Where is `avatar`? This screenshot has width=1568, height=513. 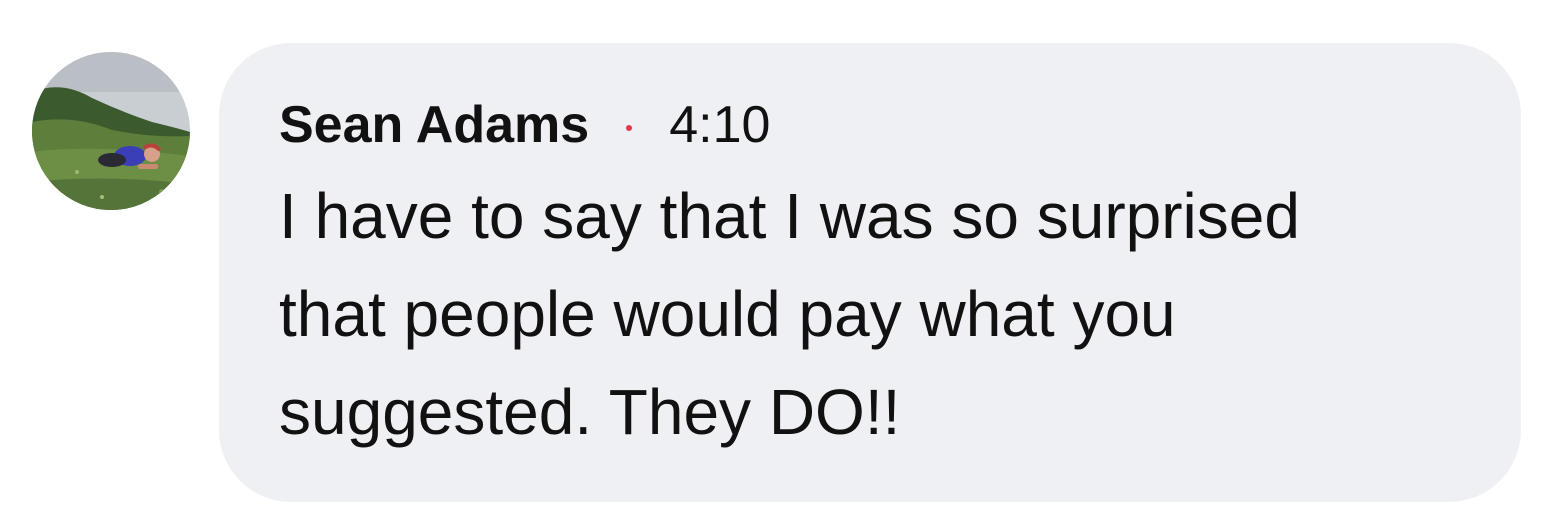
avatar is located at coordinates (111, 131).